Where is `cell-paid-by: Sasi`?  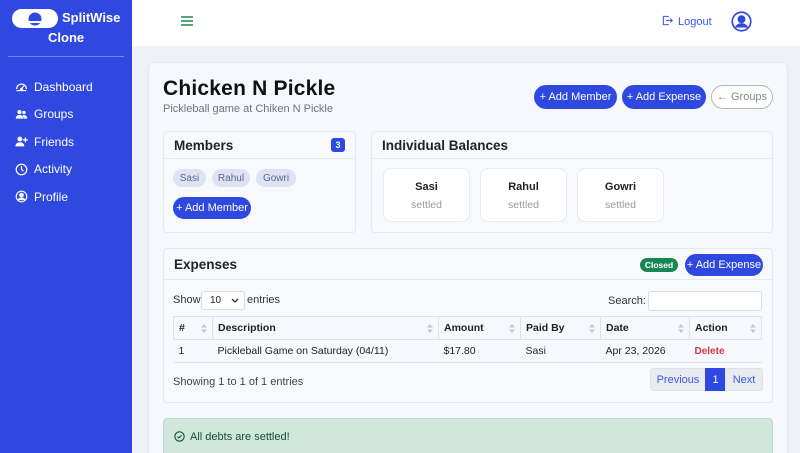 cell-paid-by: Sasi is located at coordinates (560, 351).